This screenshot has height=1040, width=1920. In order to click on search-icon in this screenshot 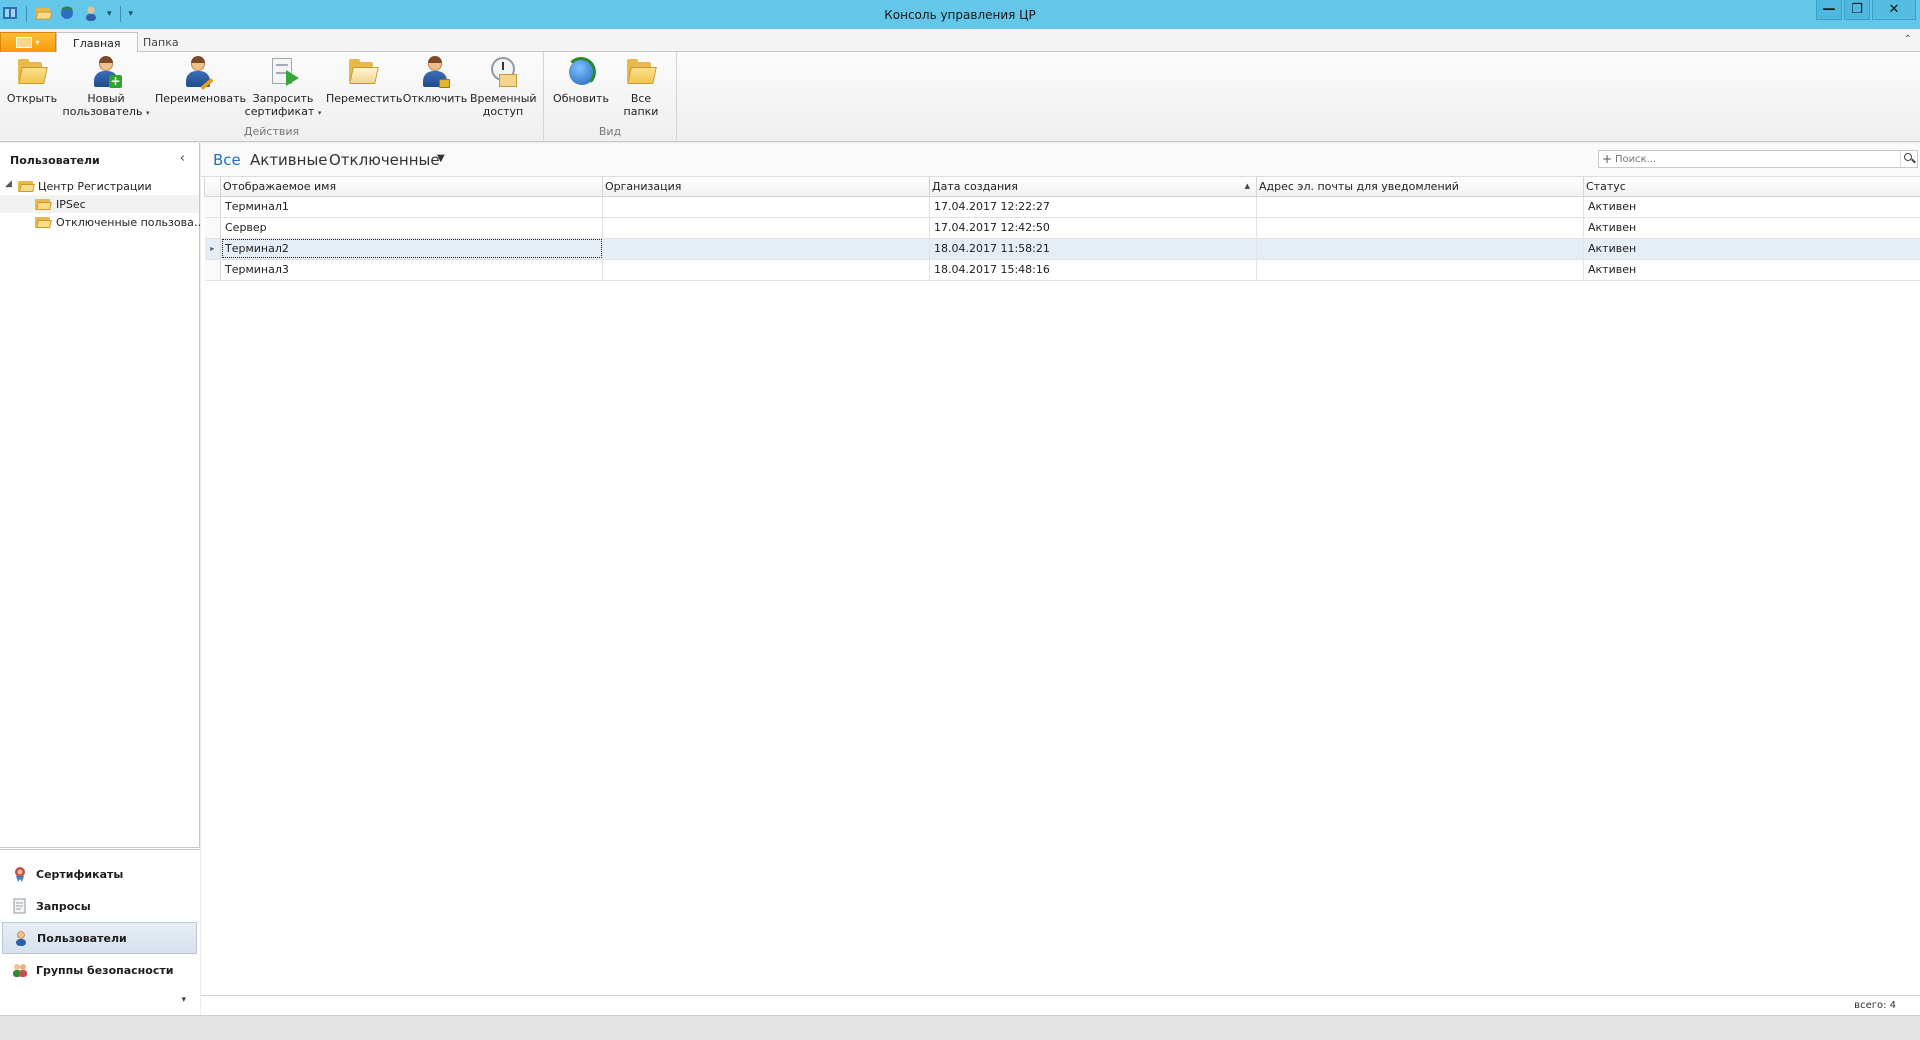, I will do `click(1908, 159)`.